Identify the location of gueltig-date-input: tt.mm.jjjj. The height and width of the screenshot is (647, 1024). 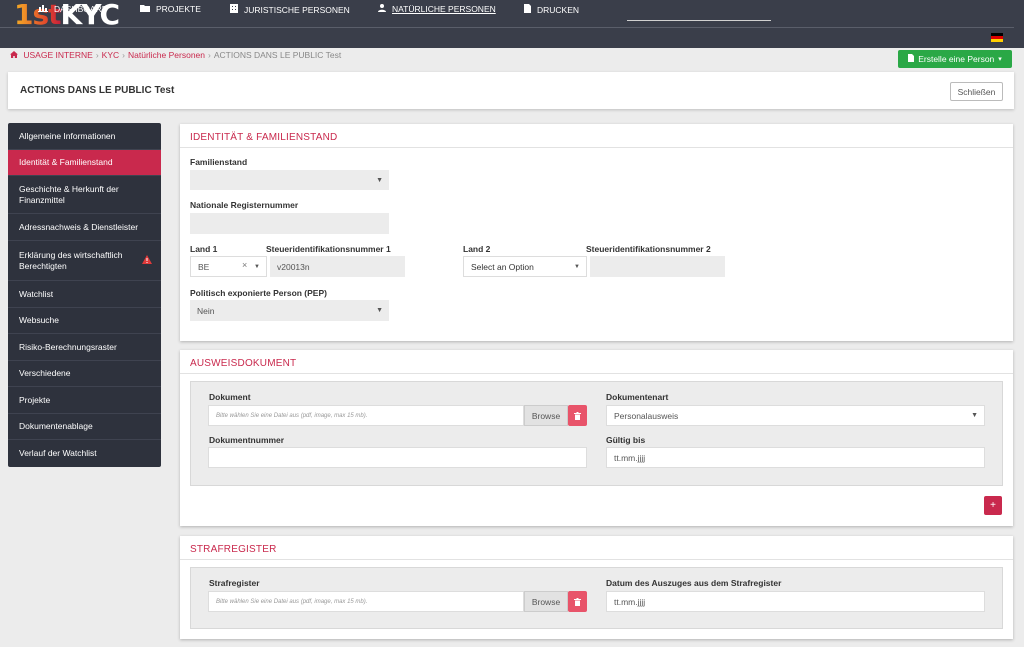
(795, 457).